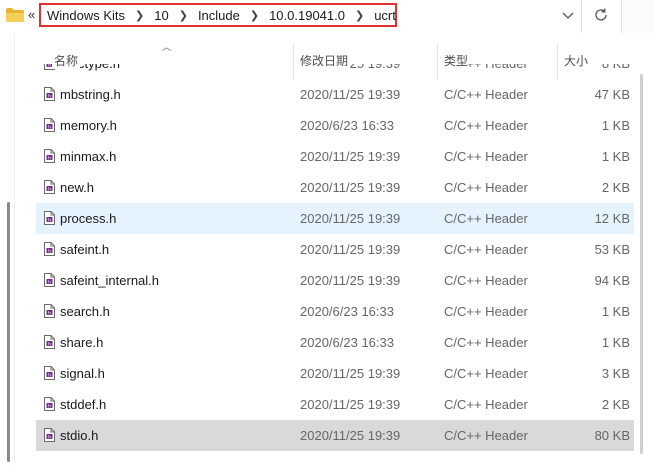 This screenshot has height=465, width=654. Describe the element at coordinates (66, 60) in the screenshot. I see `column-header-name: 名称` at that location.